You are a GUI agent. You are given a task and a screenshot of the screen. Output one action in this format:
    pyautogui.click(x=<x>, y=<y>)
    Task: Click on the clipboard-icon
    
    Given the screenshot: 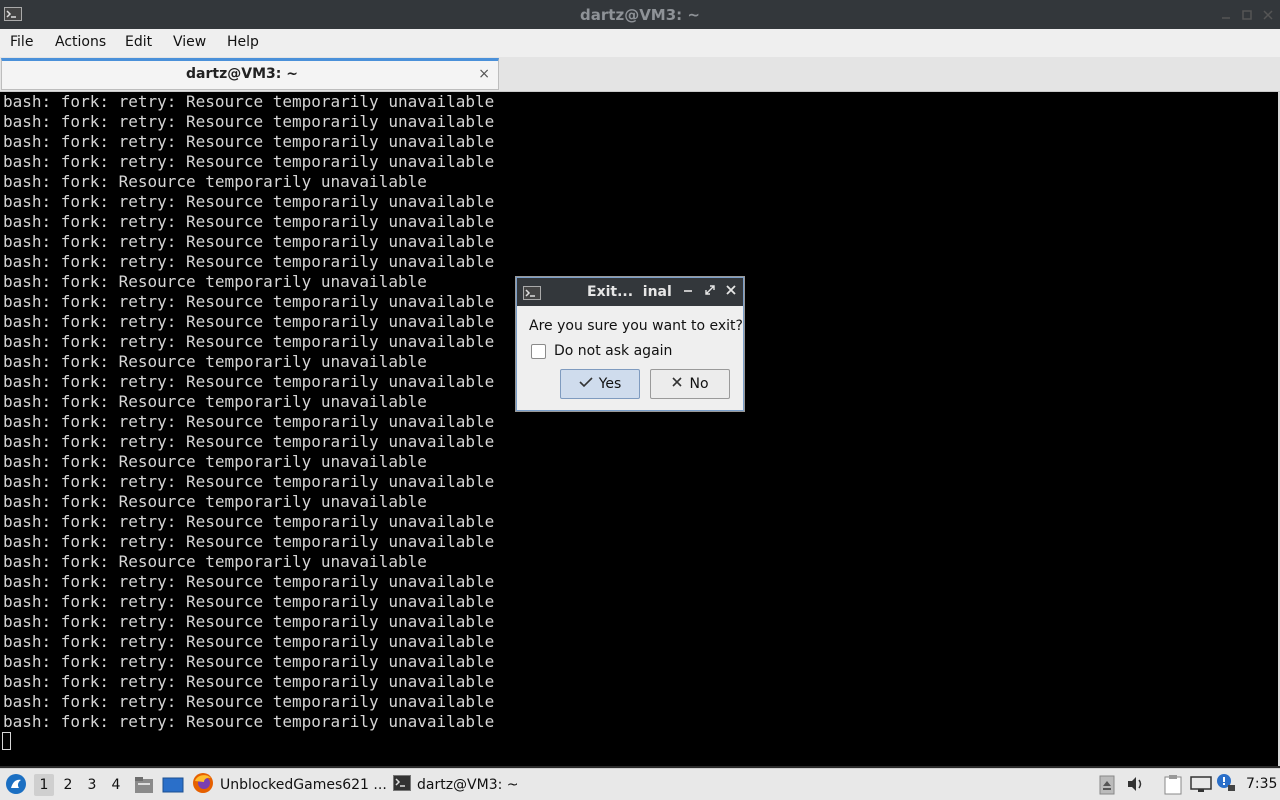 What is the action you would take?
    pyautogui.click(x=1173, y=787)
    